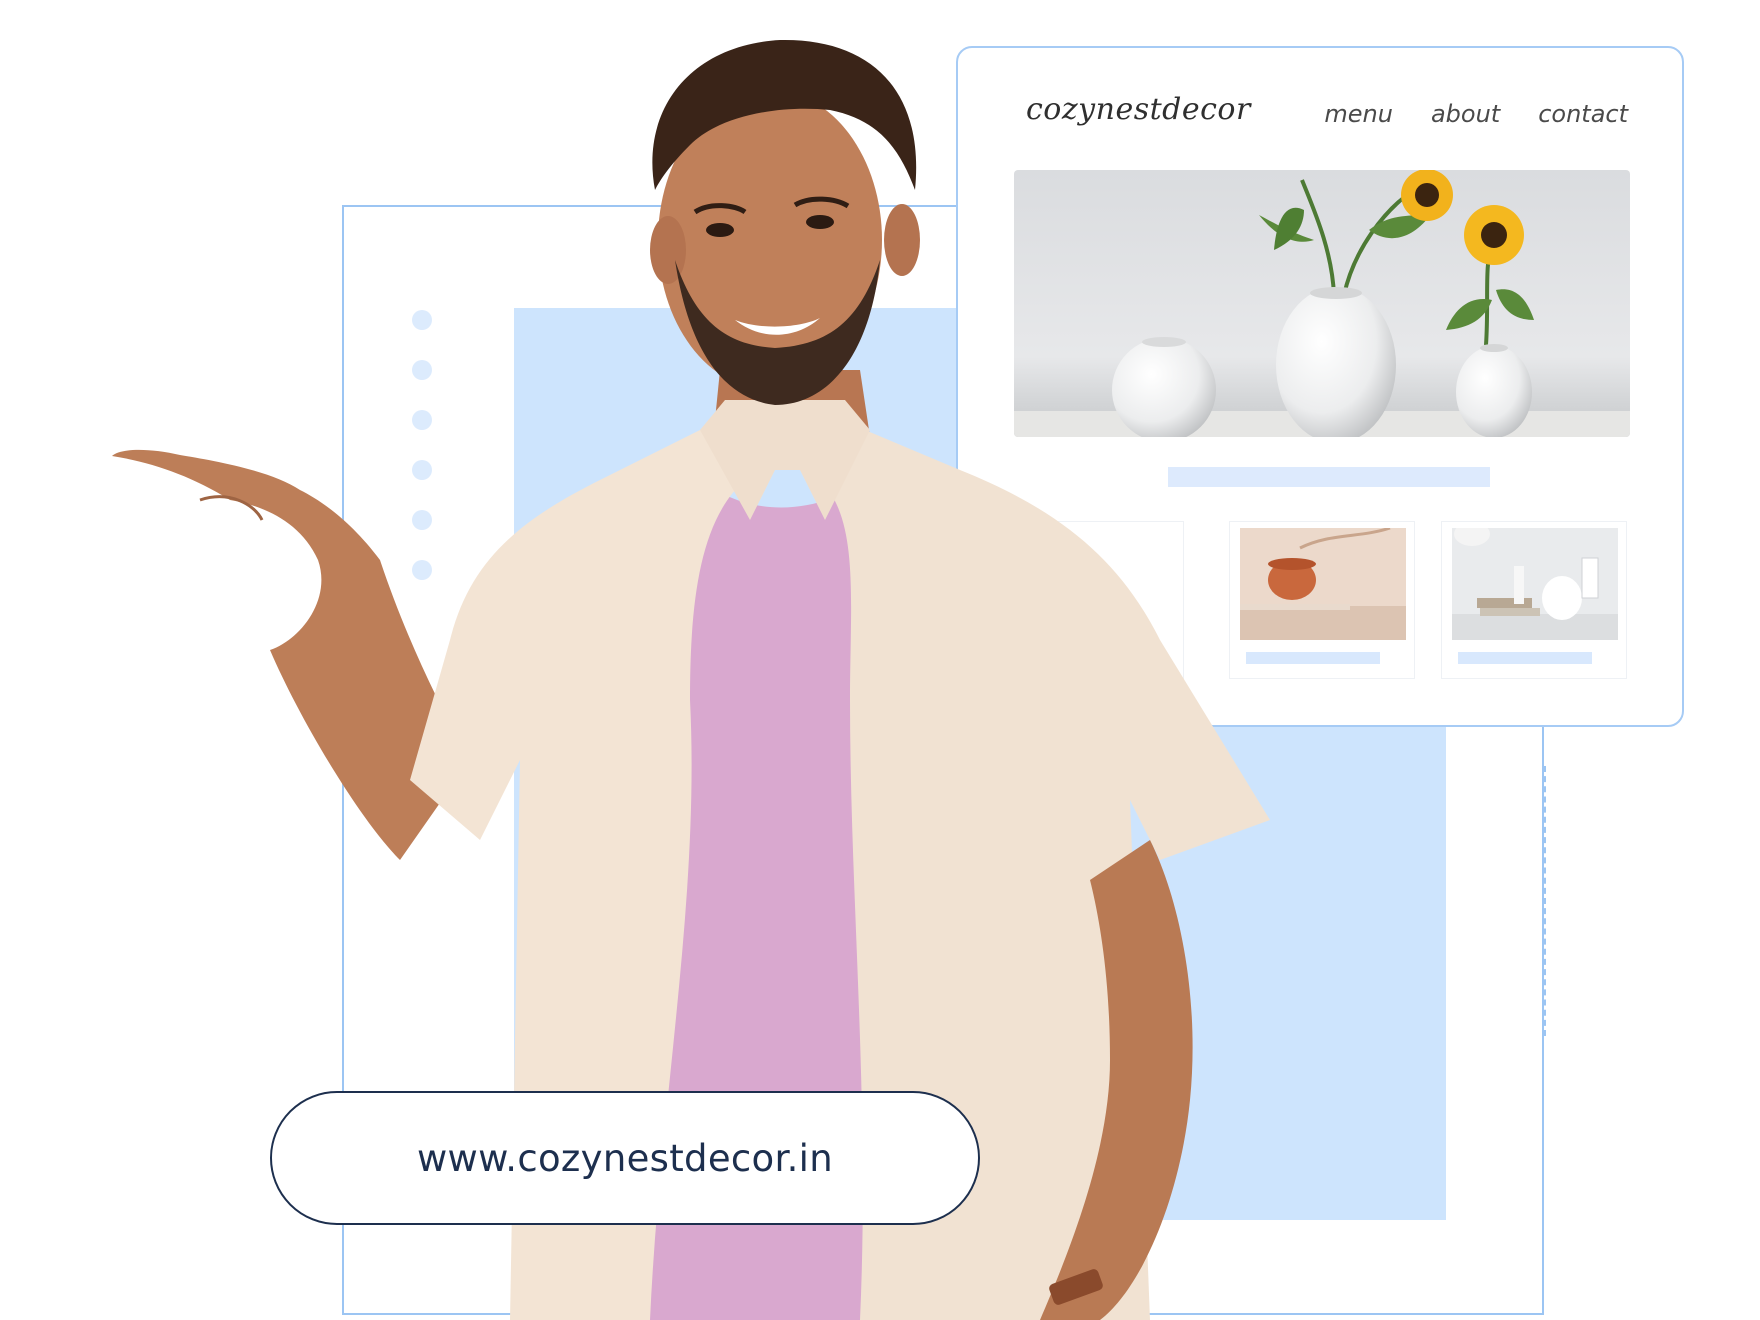 This screenshot has height=1320, width=1760. What do you see at coordinates (1323, 584) in the screenshot?
I see `copper-bowl-image` at bounding box center [1323, 584].